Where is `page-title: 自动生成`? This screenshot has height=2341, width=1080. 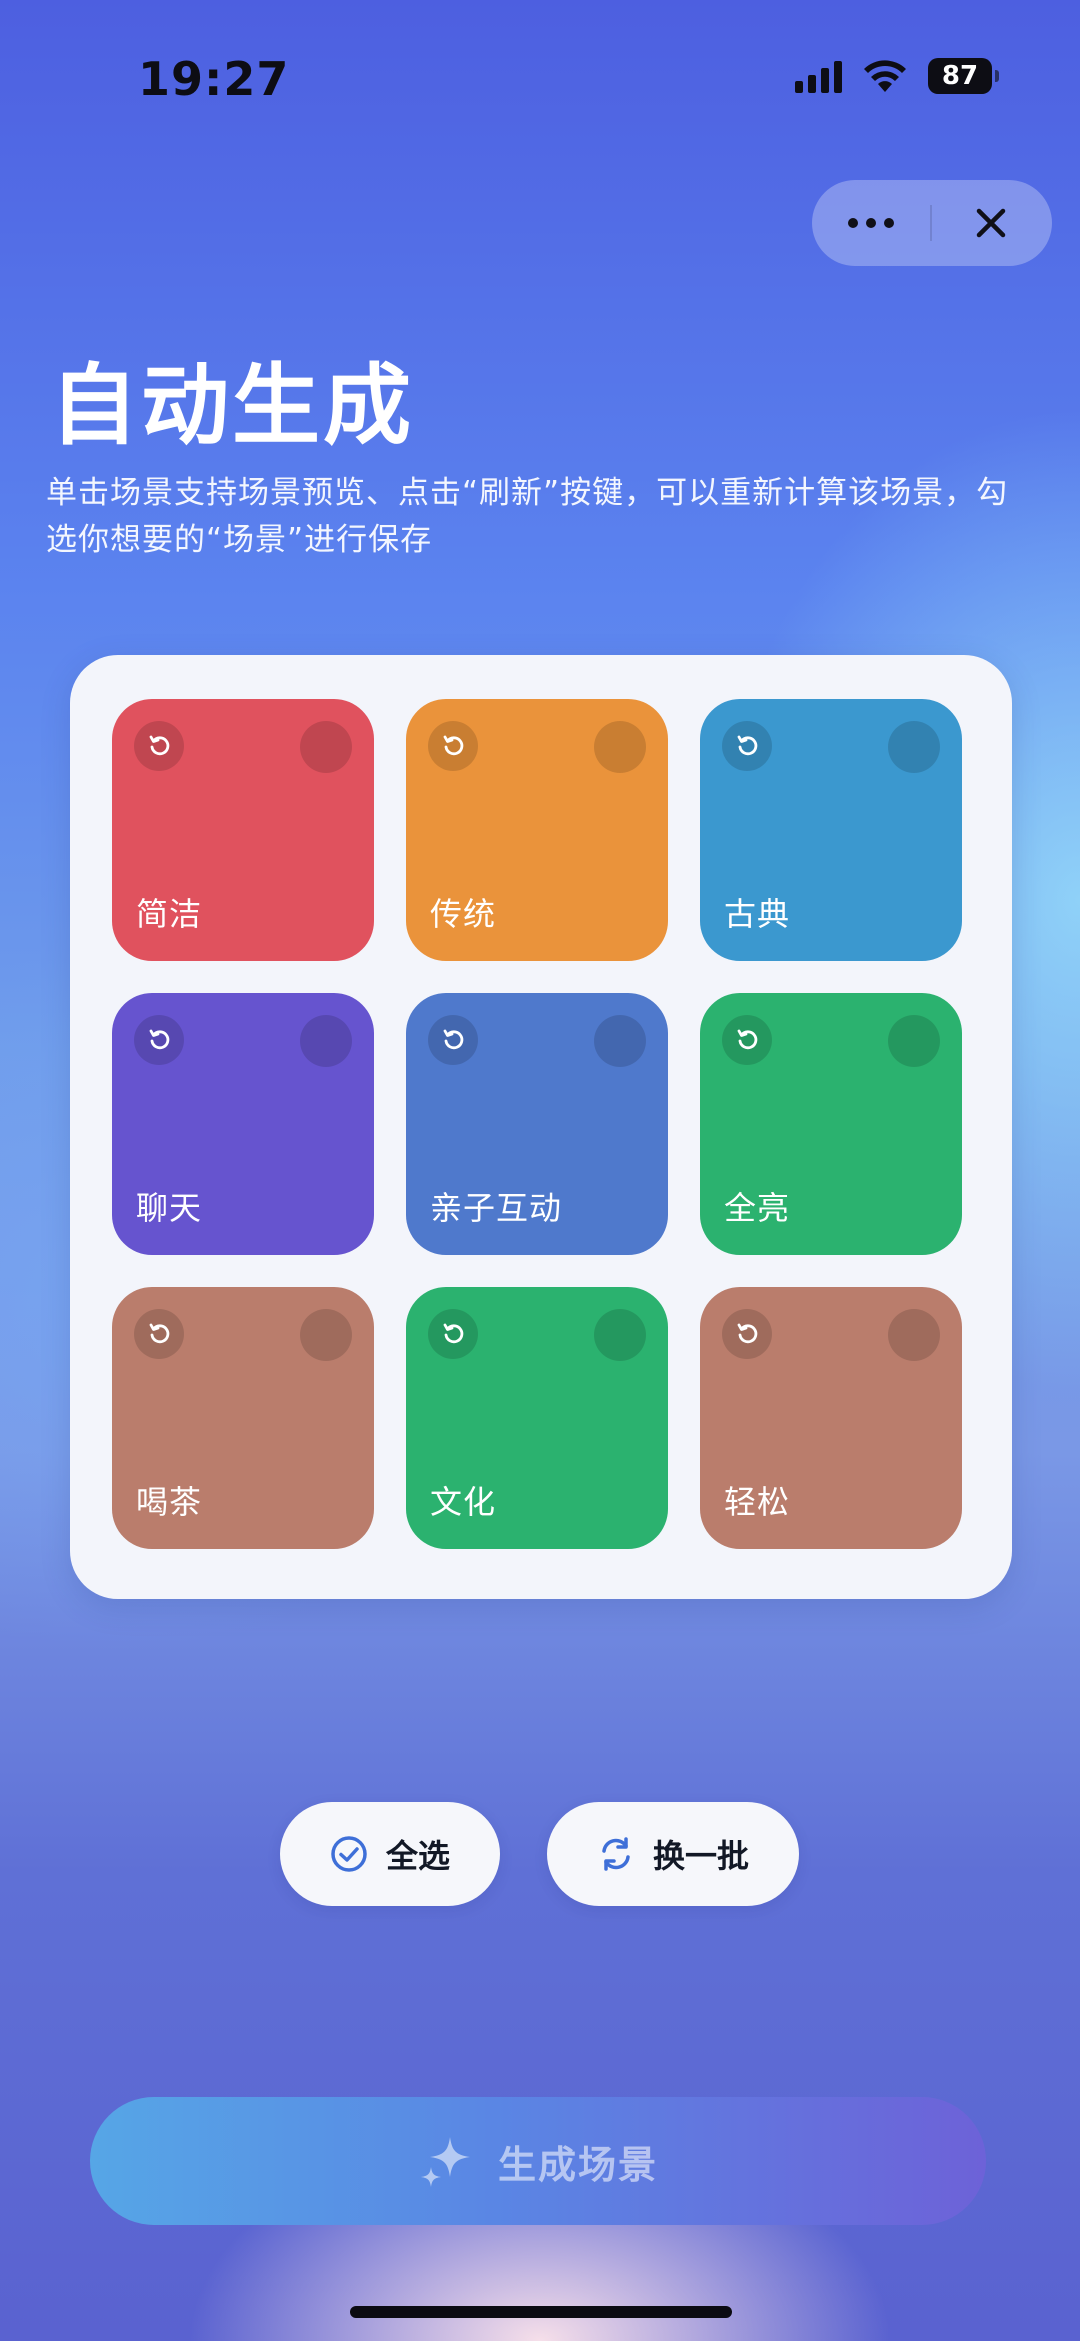 page-title: 自动生成 is located at coordinates (232, 405).